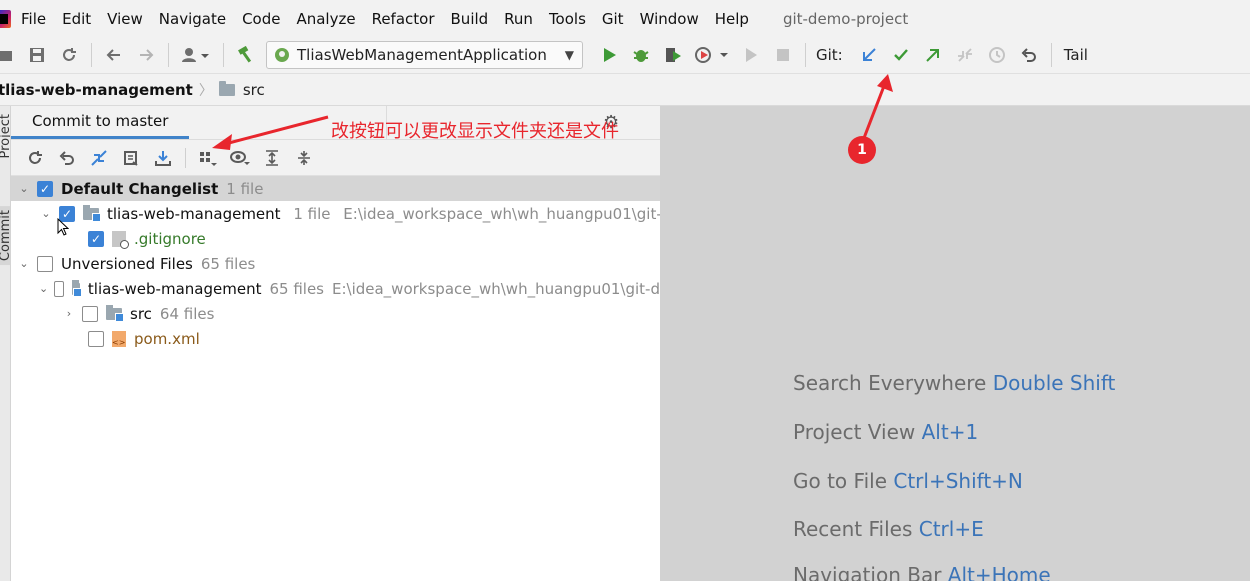  I want to click on hint-shortcut: Alt+1, so click(950, 432).